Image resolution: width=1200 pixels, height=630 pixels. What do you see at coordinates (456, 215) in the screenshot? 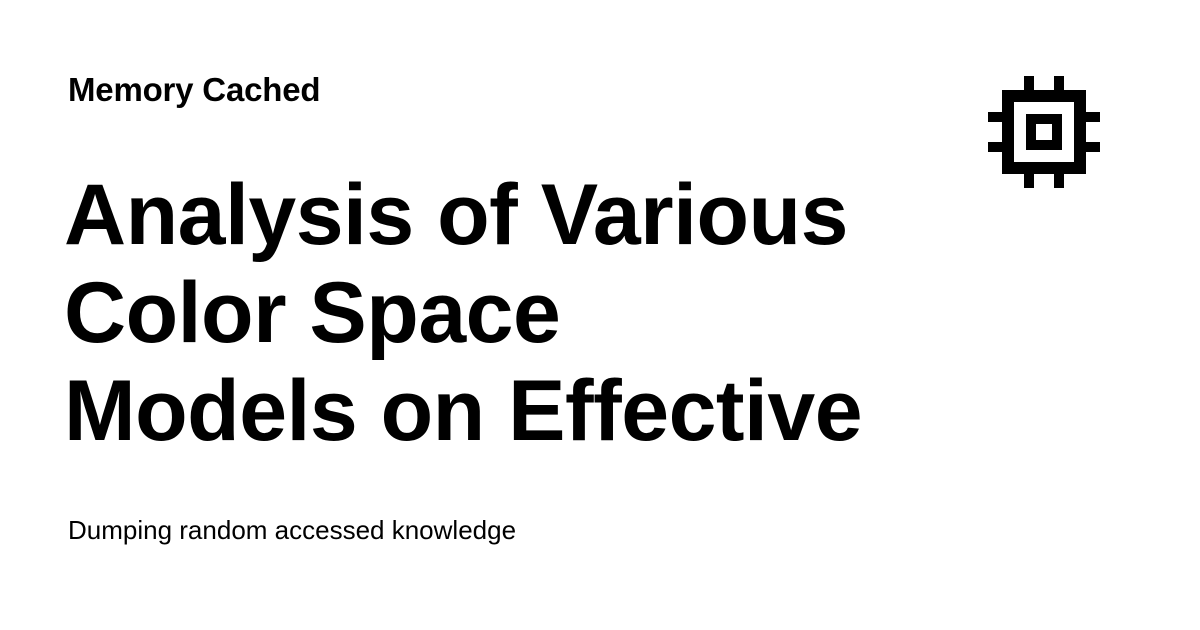
I see `post-title-line-1: Analysis of Various` at bounding box center [456, 215].